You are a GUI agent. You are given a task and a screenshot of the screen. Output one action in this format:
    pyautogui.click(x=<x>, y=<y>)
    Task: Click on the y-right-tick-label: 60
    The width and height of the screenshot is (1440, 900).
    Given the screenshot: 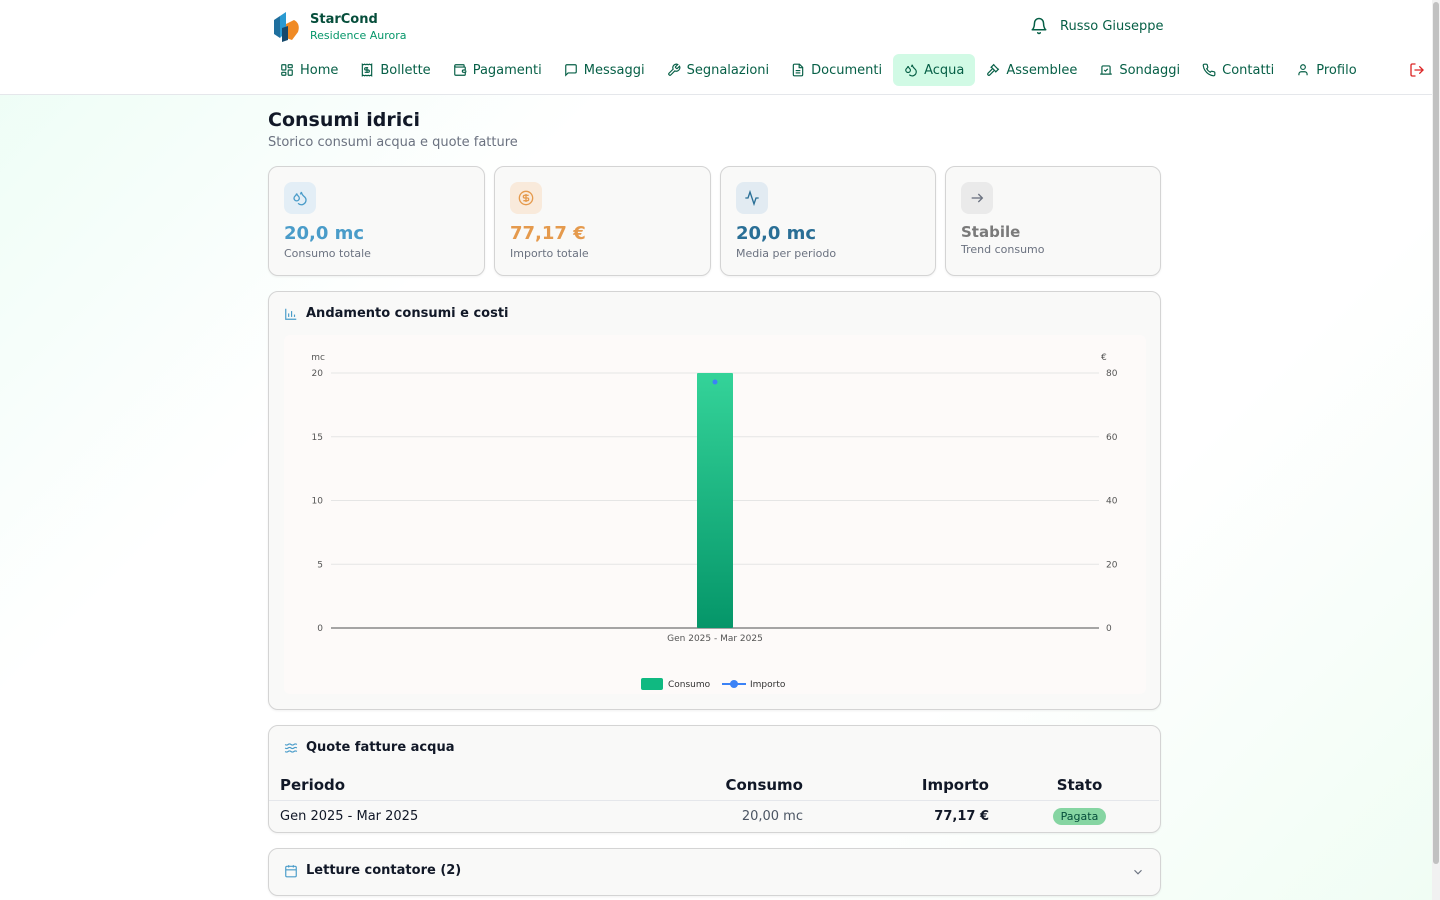 What is the action you would take?
    pyautogui.click(x=1112, y=438)
    